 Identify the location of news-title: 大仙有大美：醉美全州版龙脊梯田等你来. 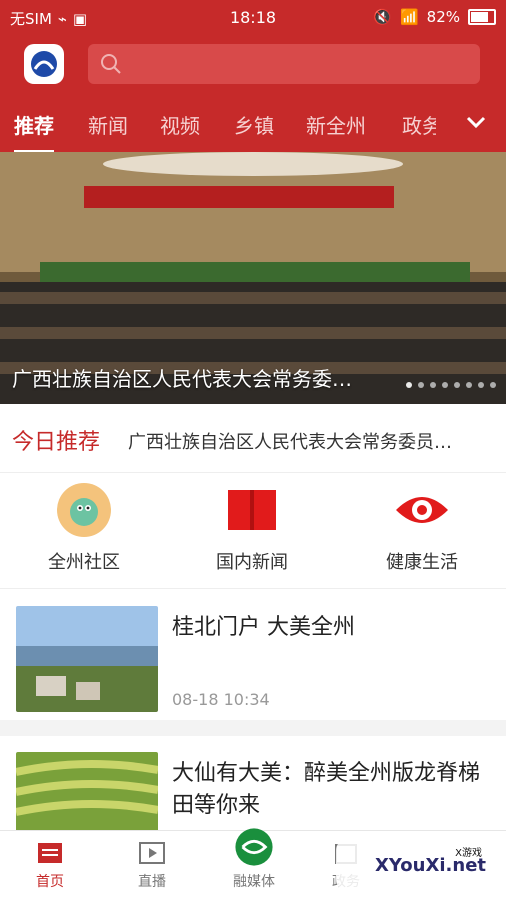
(326, 789).